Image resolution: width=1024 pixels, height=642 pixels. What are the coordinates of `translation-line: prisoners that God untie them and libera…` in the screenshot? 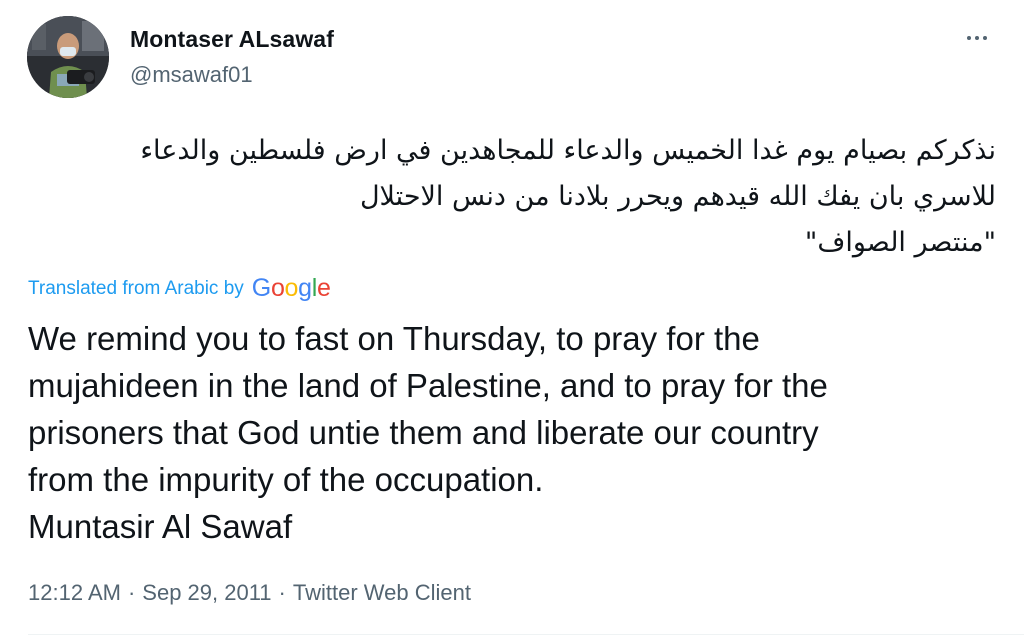 It's located at (423, 432).